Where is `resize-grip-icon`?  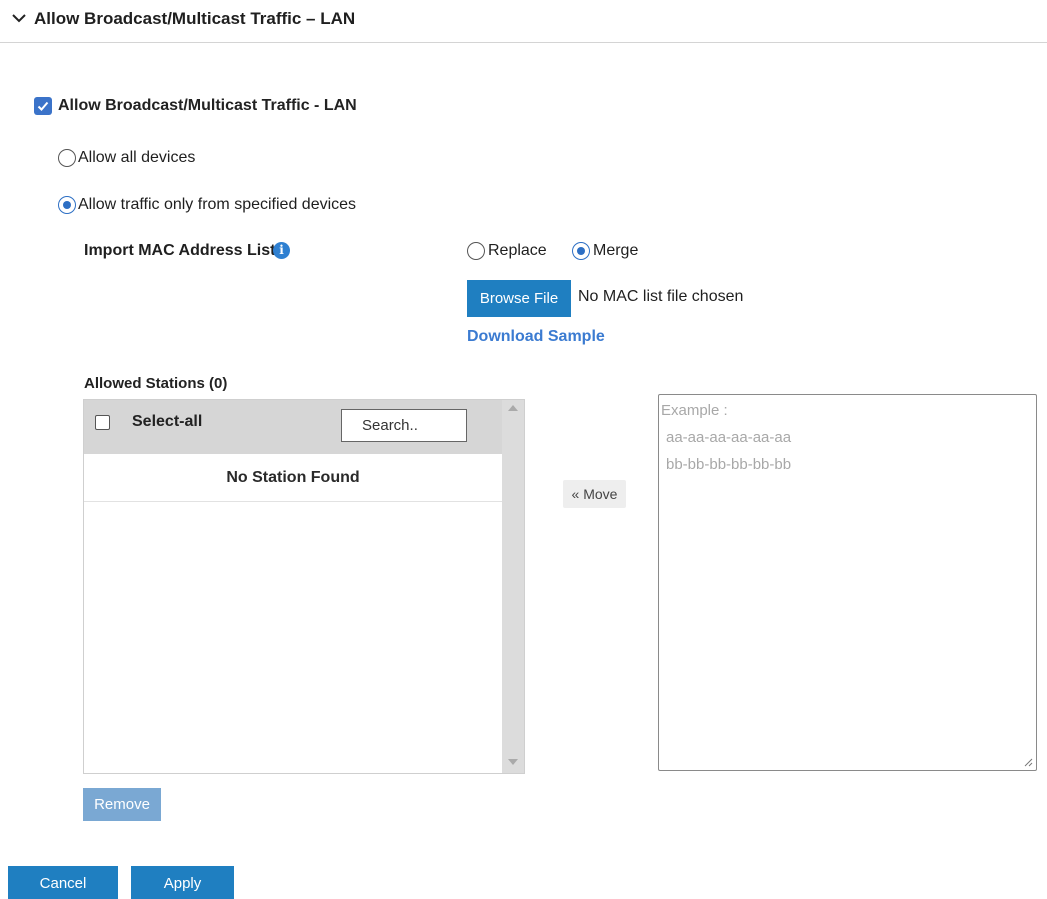 resize-grip-icon is located at coordinates (1028, 762).